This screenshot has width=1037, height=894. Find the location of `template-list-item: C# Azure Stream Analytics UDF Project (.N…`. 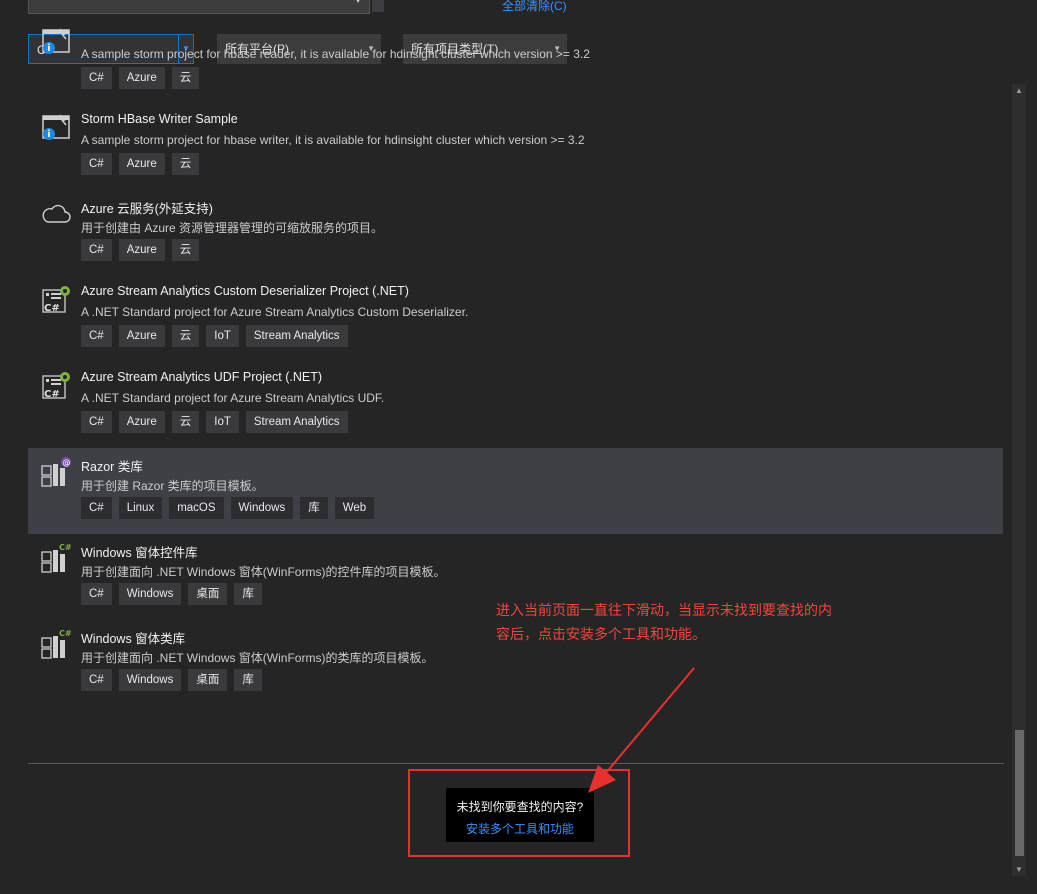

template-list-item: C# Azure Stream Analytics UDF Project (.N… is located at coordinates (515, 405).